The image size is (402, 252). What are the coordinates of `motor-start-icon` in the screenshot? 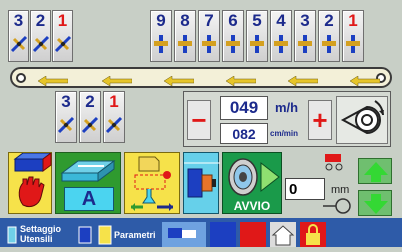 It's located at (254, 177).